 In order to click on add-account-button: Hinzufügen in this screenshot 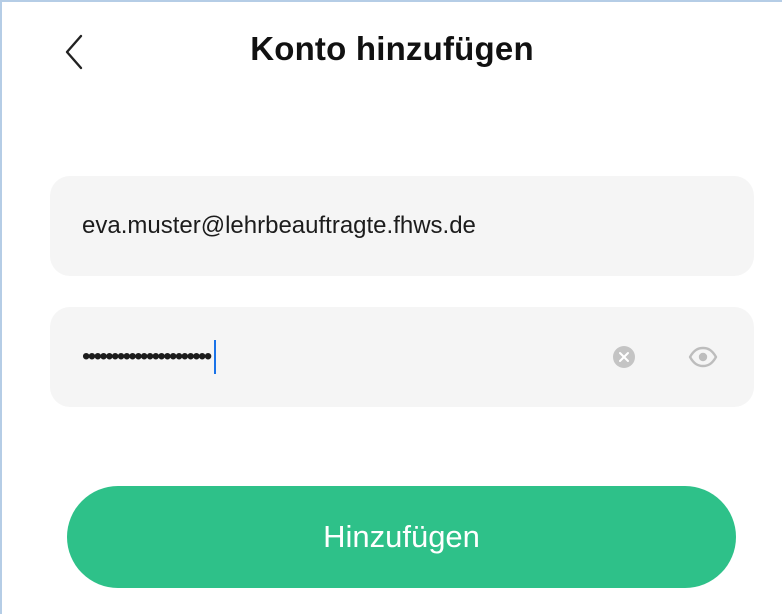, I will do `click(401, 537)`.